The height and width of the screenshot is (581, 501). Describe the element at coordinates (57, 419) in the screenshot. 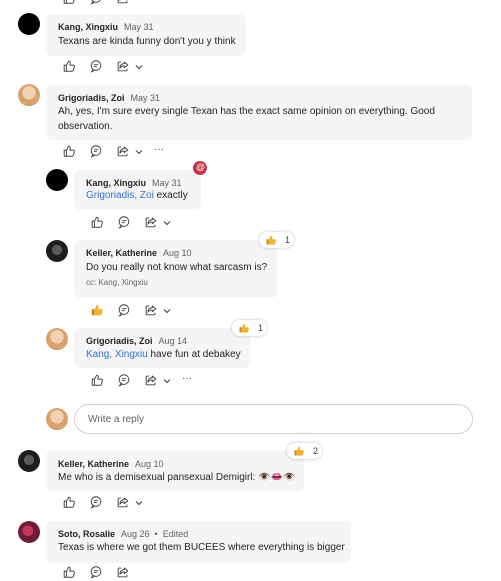

I see `current-user-avatar` at that location.